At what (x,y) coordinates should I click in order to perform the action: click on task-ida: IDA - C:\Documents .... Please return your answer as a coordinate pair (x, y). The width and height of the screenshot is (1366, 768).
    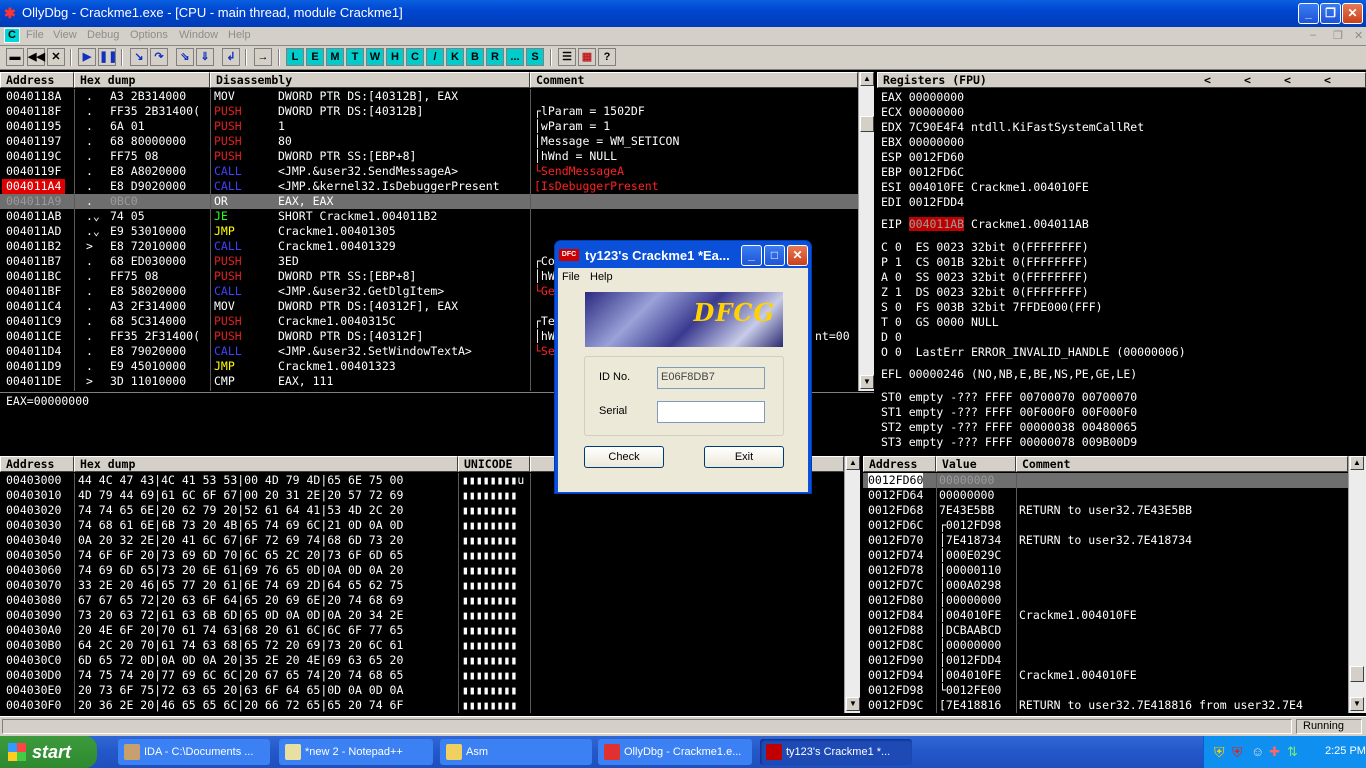
    Looking at the image, I should click on (194, 752).